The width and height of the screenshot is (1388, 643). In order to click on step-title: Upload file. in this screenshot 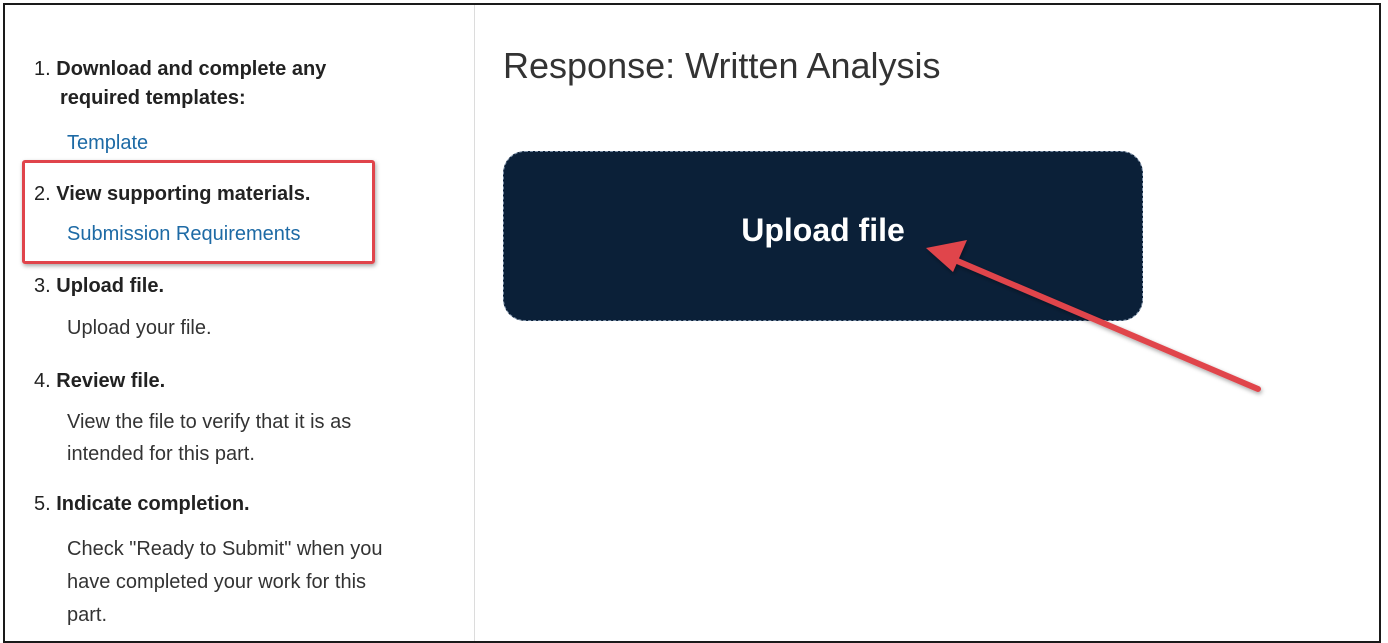, I will do `click(110, 286)`.